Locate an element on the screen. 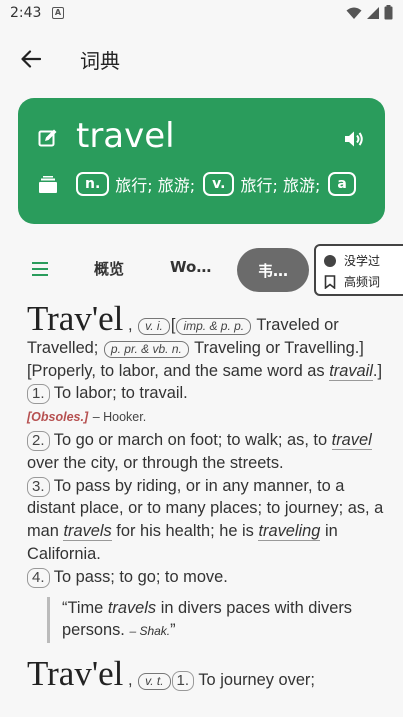  quote-close: ” is located at coordinates (173, 630).